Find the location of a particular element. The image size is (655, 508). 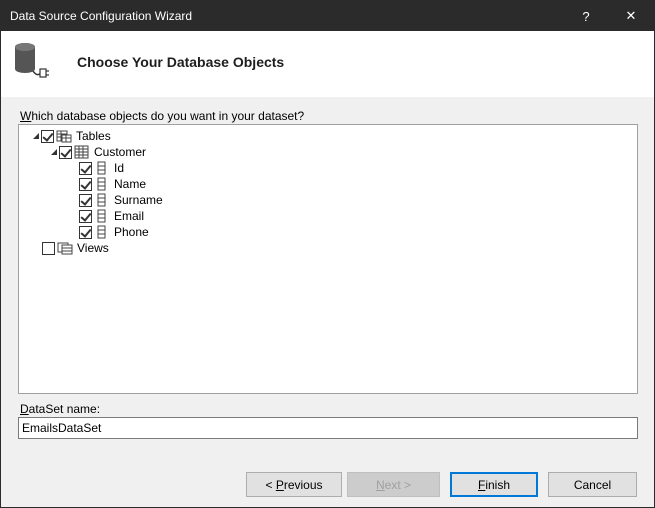

dataset-name-label: DataSet name: is located at coordinates (60, 409).